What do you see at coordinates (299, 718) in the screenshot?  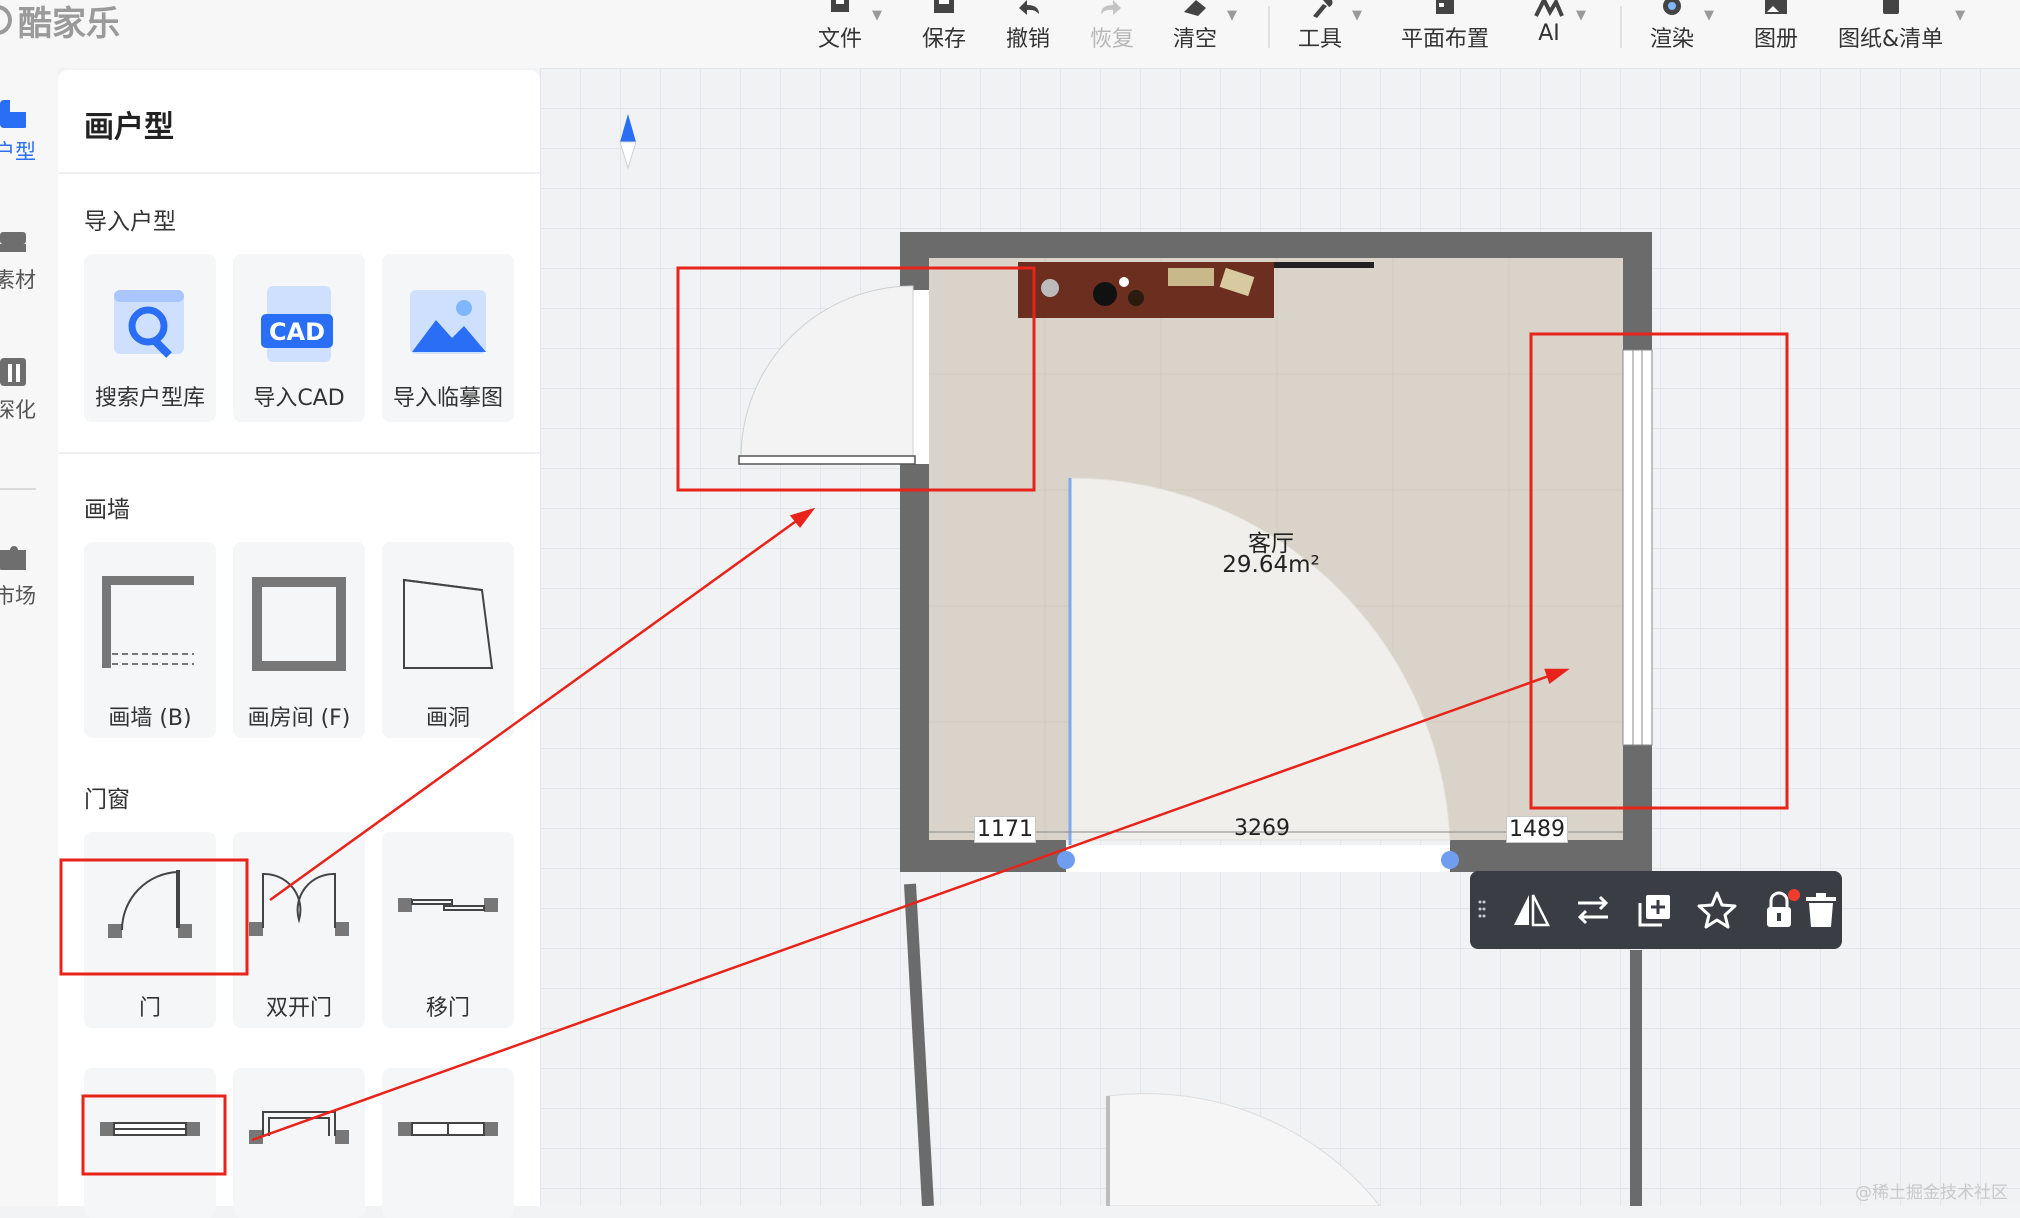 I see `card-label: 画房间 (F)` at bounding box center [299, 718].